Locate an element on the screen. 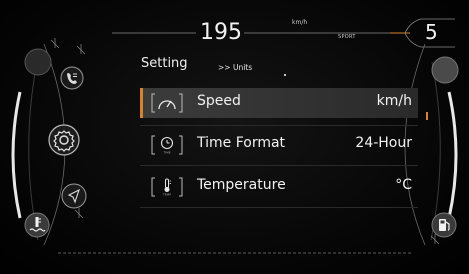 The image size is (469, 274). breadcrumb: >> Units is located at coordinates (235, 67).